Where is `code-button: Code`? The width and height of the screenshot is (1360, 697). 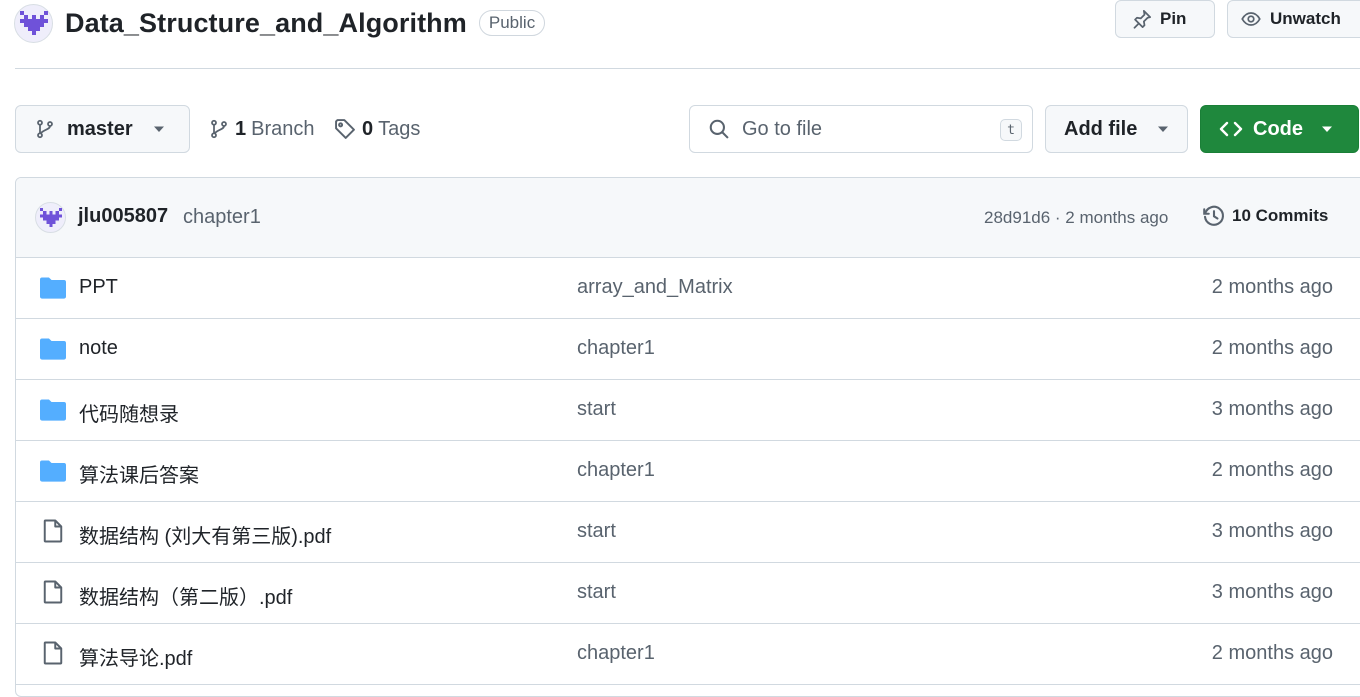 code-button: Code is located at coordinates (1279, 129).